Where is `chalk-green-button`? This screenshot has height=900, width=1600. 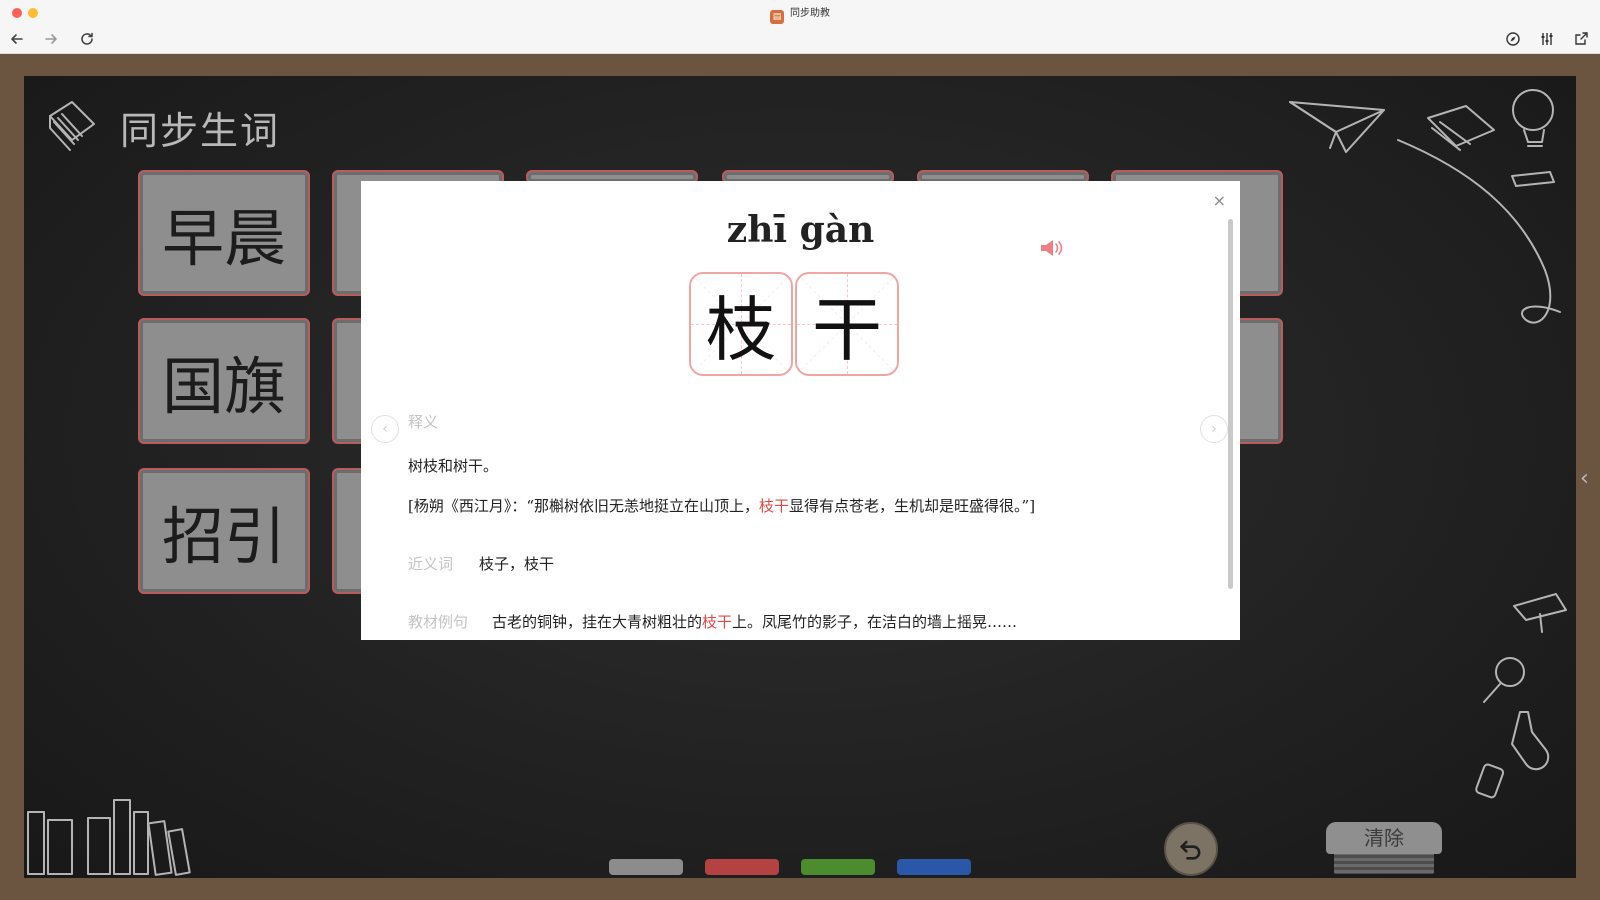
chalk-green-button is located at coordinates (838, 867).